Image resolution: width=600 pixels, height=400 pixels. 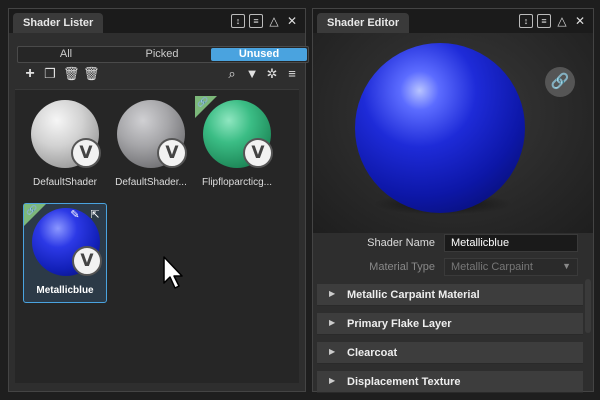 What do you see at coordinates (65, 146) in the screenshot?
I see `shader-tile: V DefaultShader` at bounding box center [65, 146].